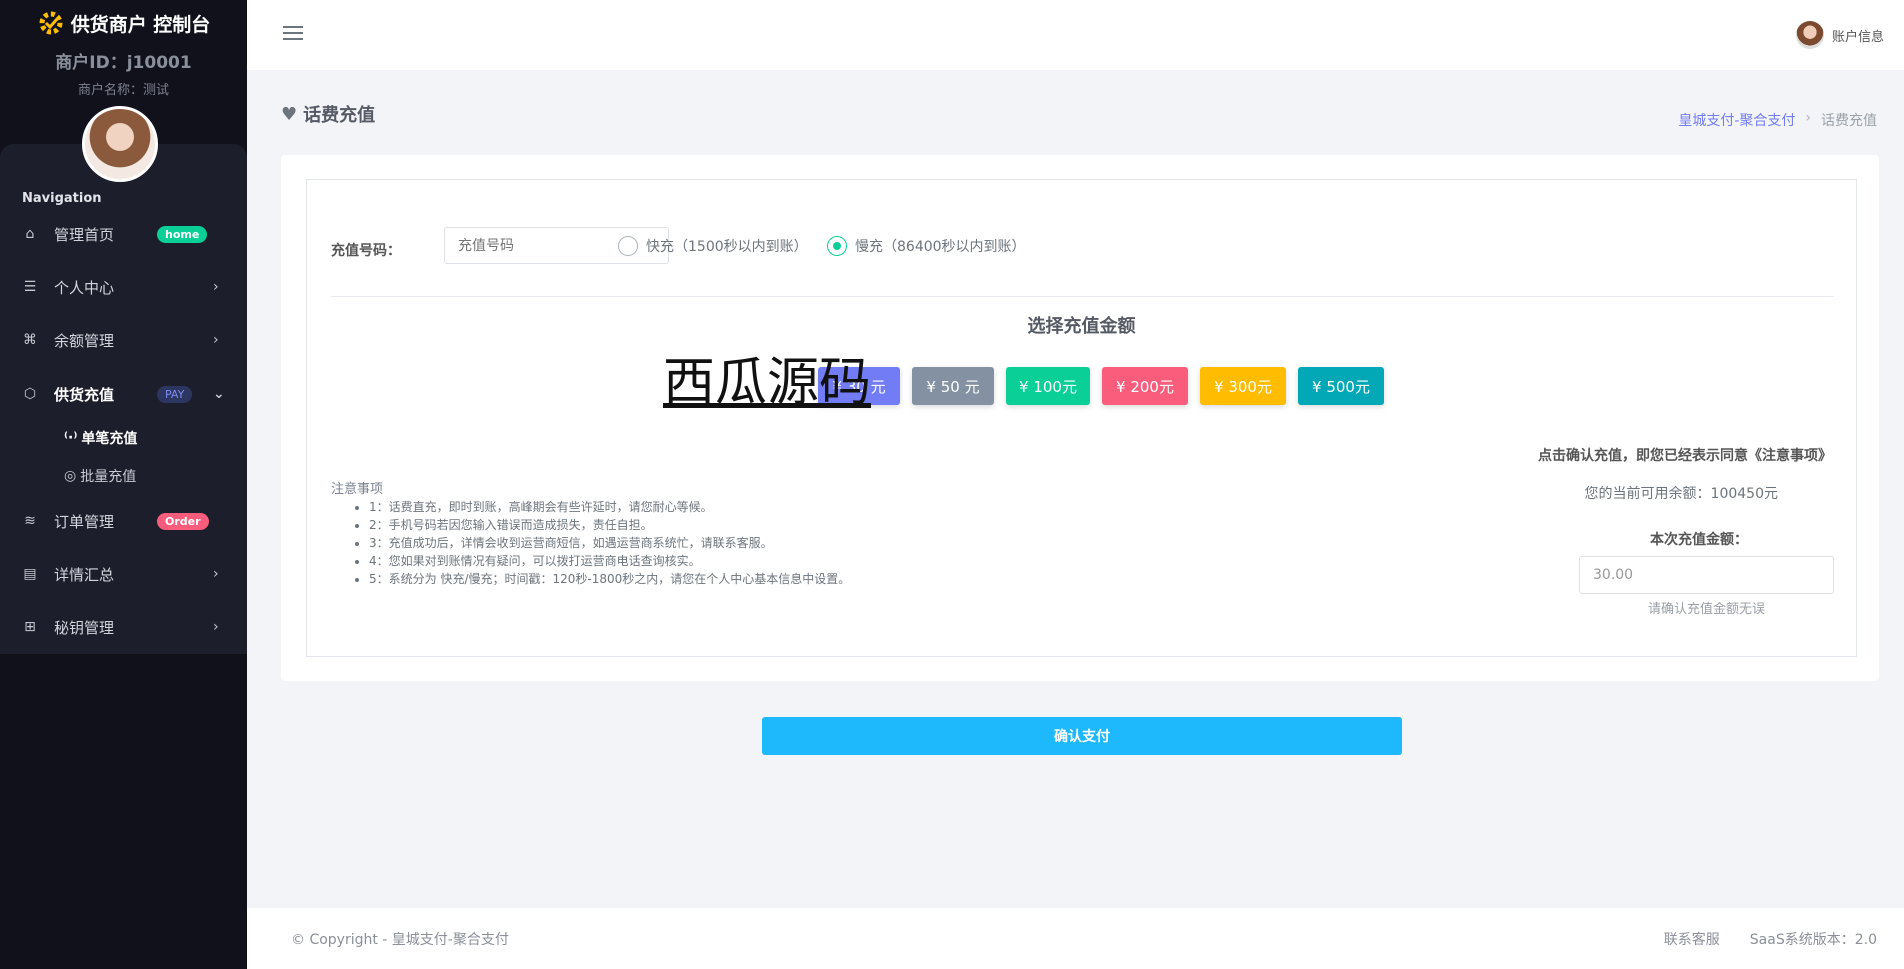 This screenshot has height=969, width=1904. I want to click on list-item: 3：充值成功后，详情会收到运营商短信，如遇运营商系统忙，请联系客服。, so click(609, 543).